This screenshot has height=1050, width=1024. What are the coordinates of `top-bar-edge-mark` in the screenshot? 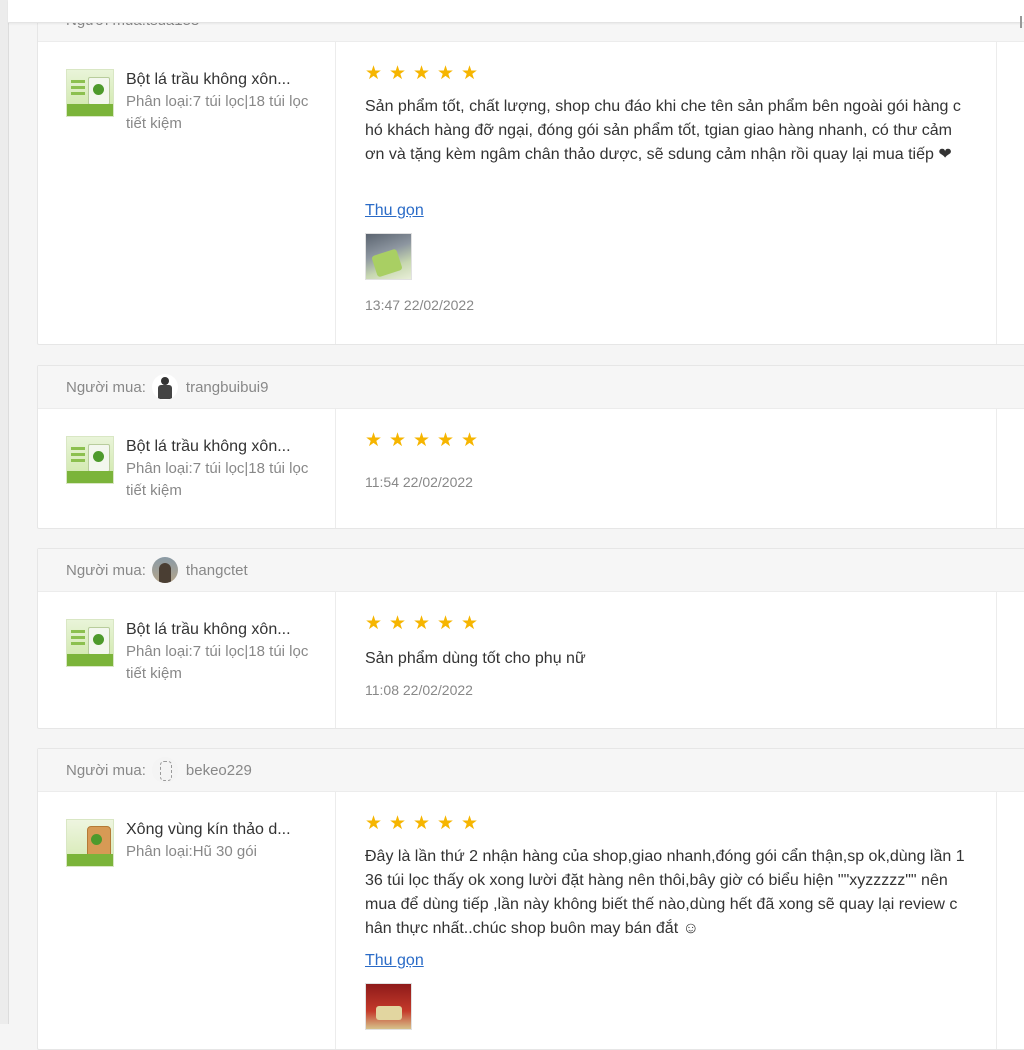 It's located at (1021, 22).